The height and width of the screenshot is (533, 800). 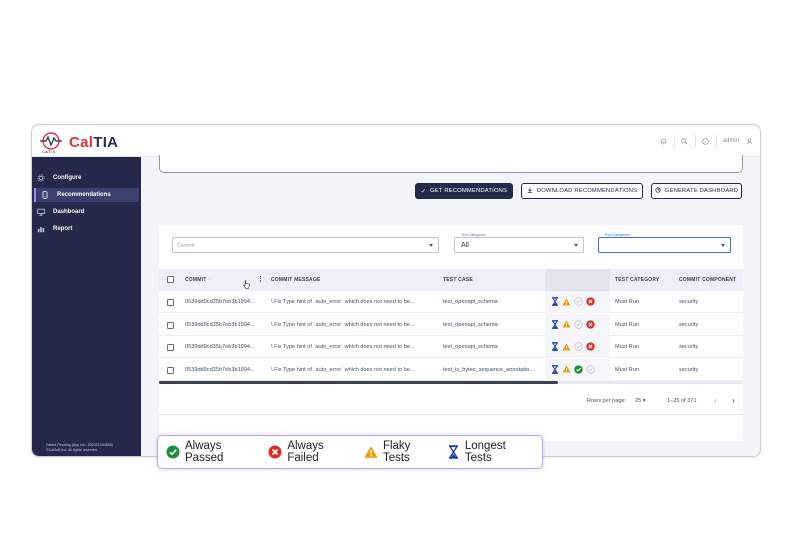 I want to click on mouse-cursor-icon, so click(x=246, y=284).